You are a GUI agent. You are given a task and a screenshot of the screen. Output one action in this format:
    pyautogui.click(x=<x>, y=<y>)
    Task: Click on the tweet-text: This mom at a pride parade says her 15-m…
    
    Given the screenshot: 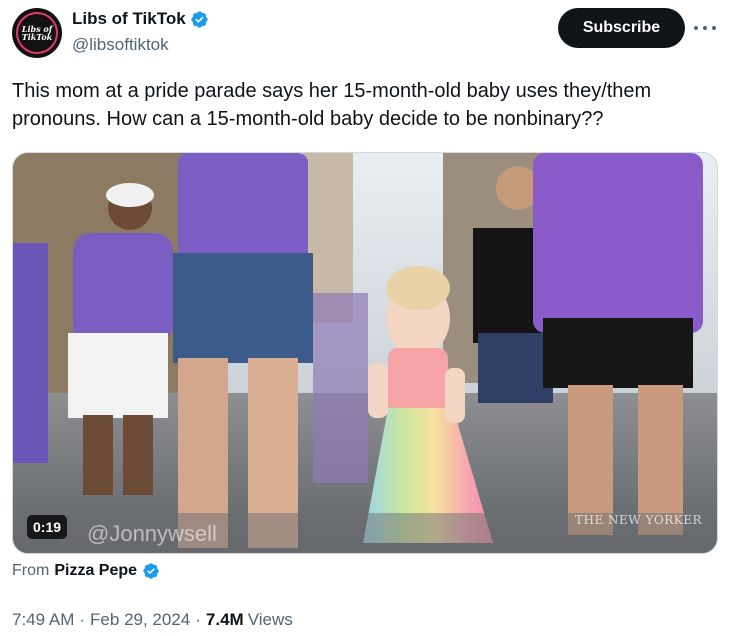 What is the action you would take?
    pyautogui.click(x=332, y=105)
    